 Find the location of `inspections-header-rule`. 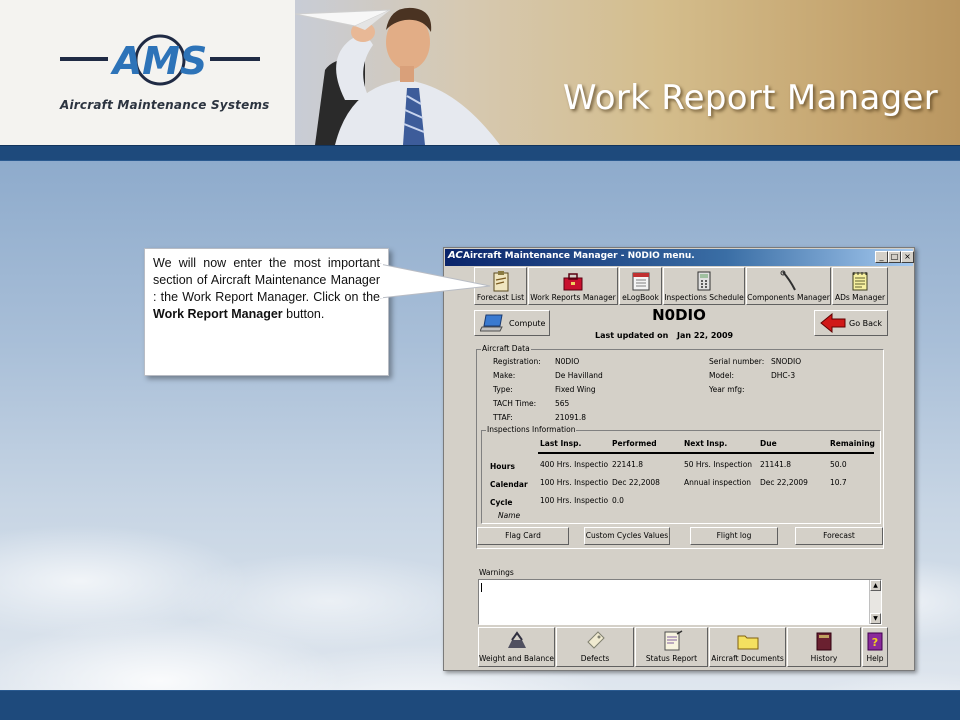

inspections-header-rule is located at coordinates (706, 453).